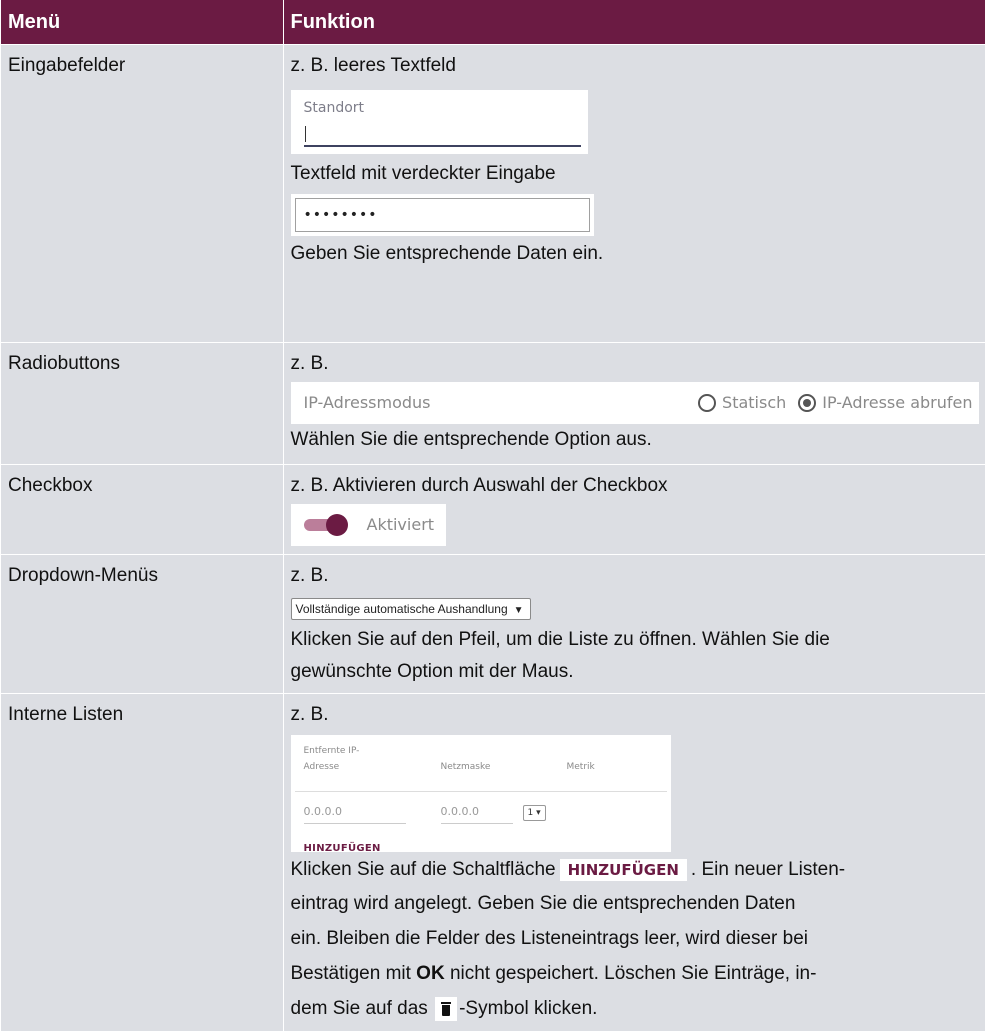 The image size is (986, 1031). I want to click on description-text: z. B. leeres Textfeld, so click(635, 66).